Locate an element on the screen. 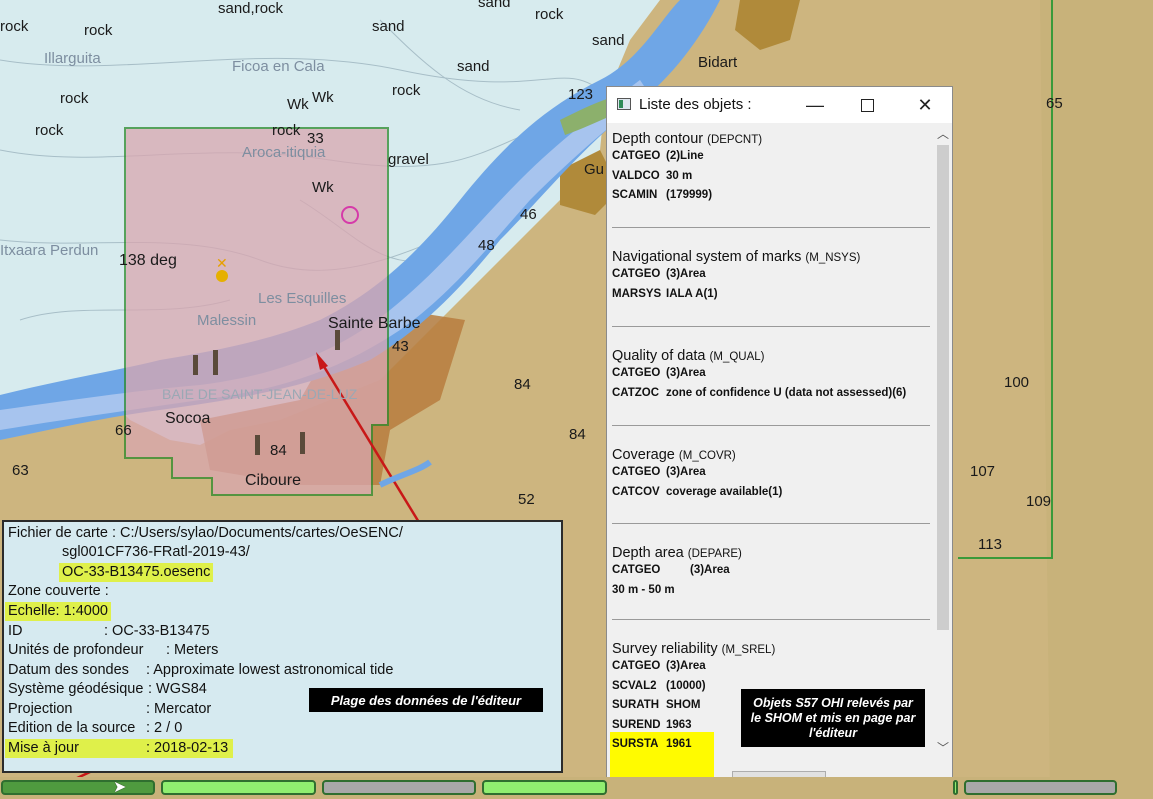 The width and height of the screenshot is (1153, 799). object-name: Depth area (DEPARE) is located at coordinates (677, 553).